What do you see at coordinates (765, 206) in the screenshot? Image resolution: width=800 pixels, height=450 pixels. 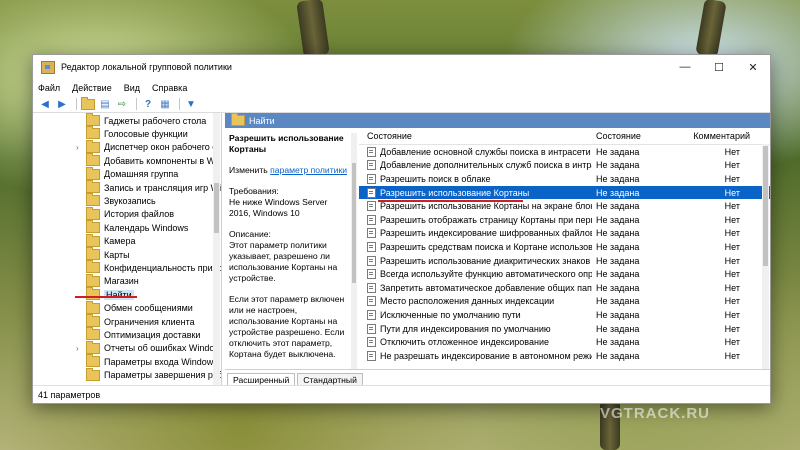 I see `list-scrollbar-thumb` at bounding box center [765, 206].